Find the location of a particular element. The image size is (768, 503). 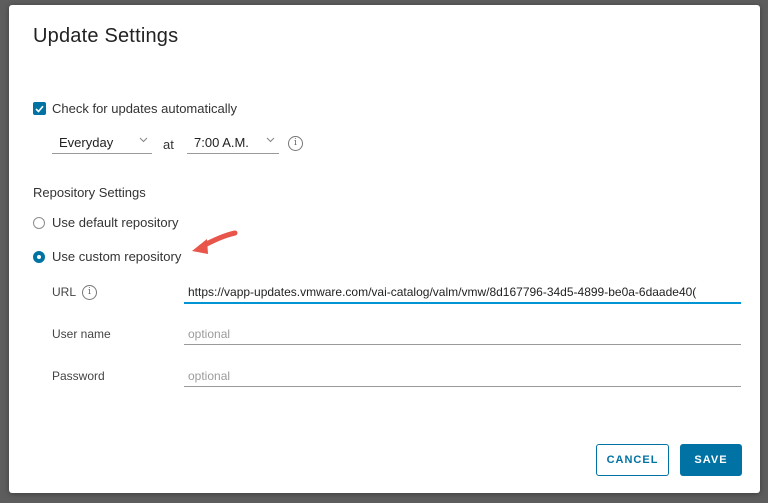

cancel-button: CANCEL is located at coordinates (632, 460).